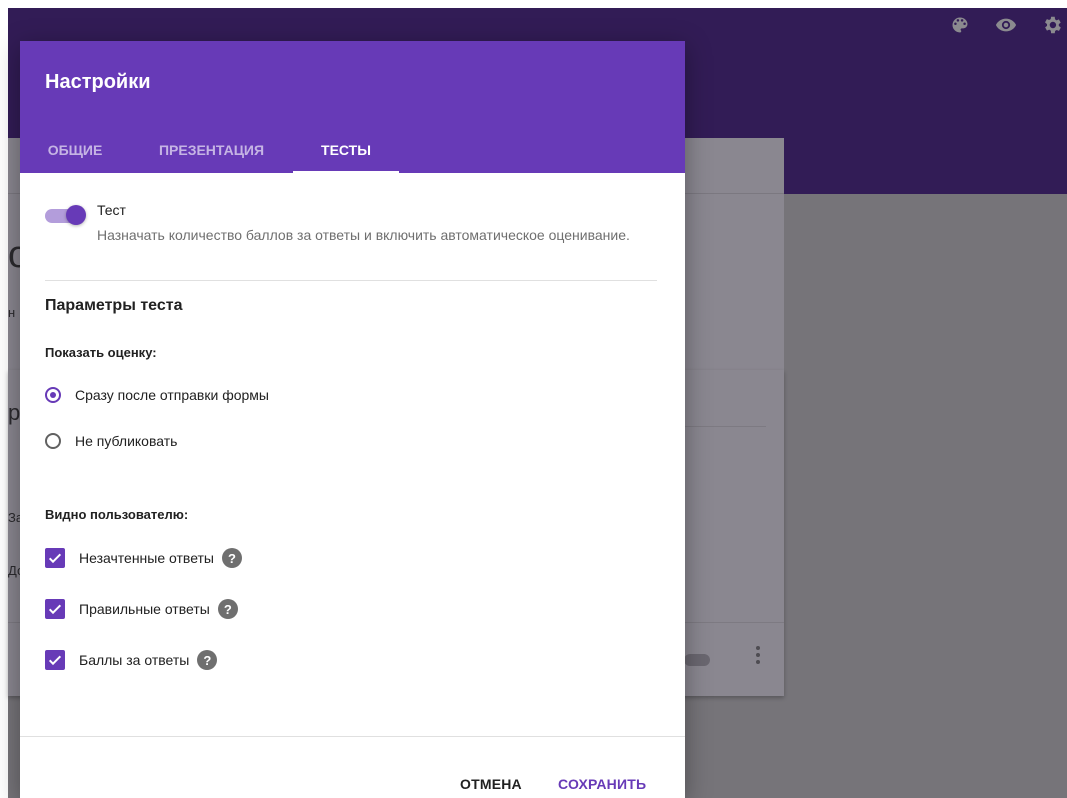 The height and width of the screenshot is (798, 1067). Describe the element at coordinates (172, 395) in the screenshot. I see `radio-option-label: Сразу после отправки формы` at that location.